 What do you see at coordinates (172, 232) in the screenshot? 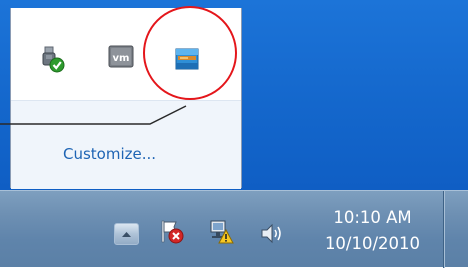
I see `action-center-flag-icon` at bounding box center [172, 232].